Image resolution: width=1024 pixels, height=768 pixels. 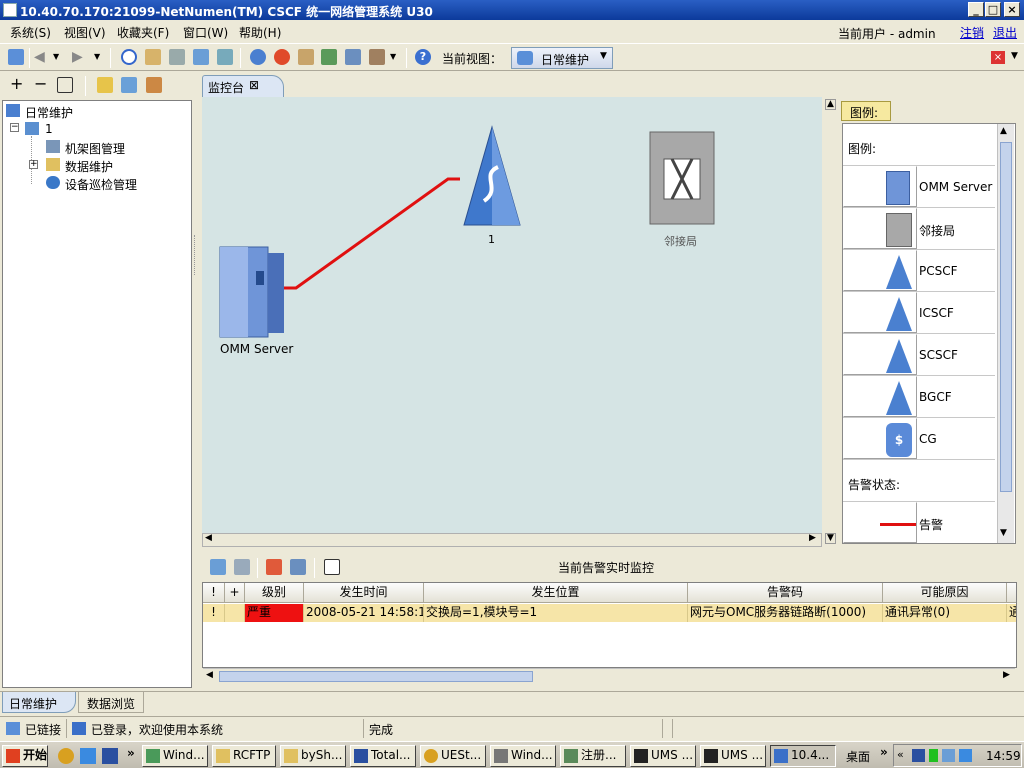 What do you see at coordinates (998, 57) in the screenshot?
I see `close-view-icon: ×` at bounding box center [998, 57].